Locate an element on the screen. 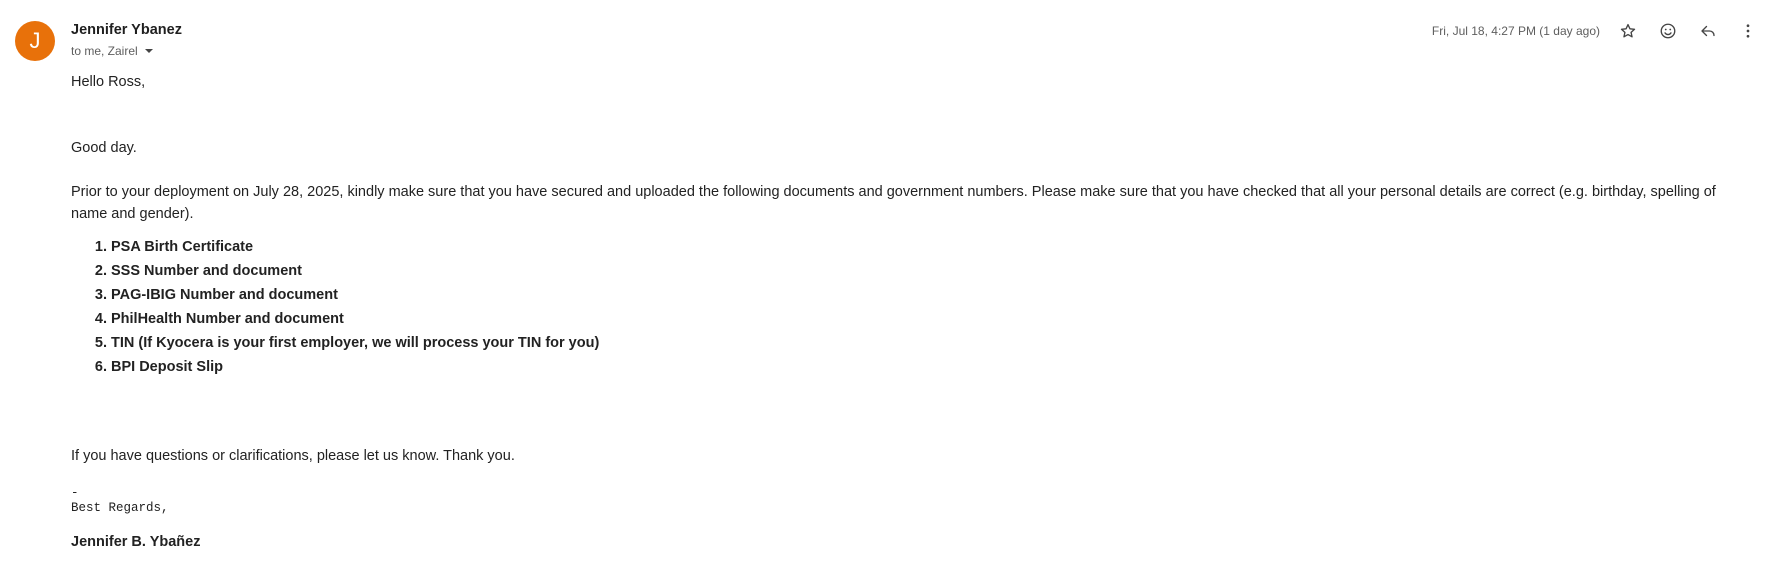 Image resolution: width=1770 pixels, height=574 pixels. list-item: PhilHealth Number and document is located at coordinates (927, 319).